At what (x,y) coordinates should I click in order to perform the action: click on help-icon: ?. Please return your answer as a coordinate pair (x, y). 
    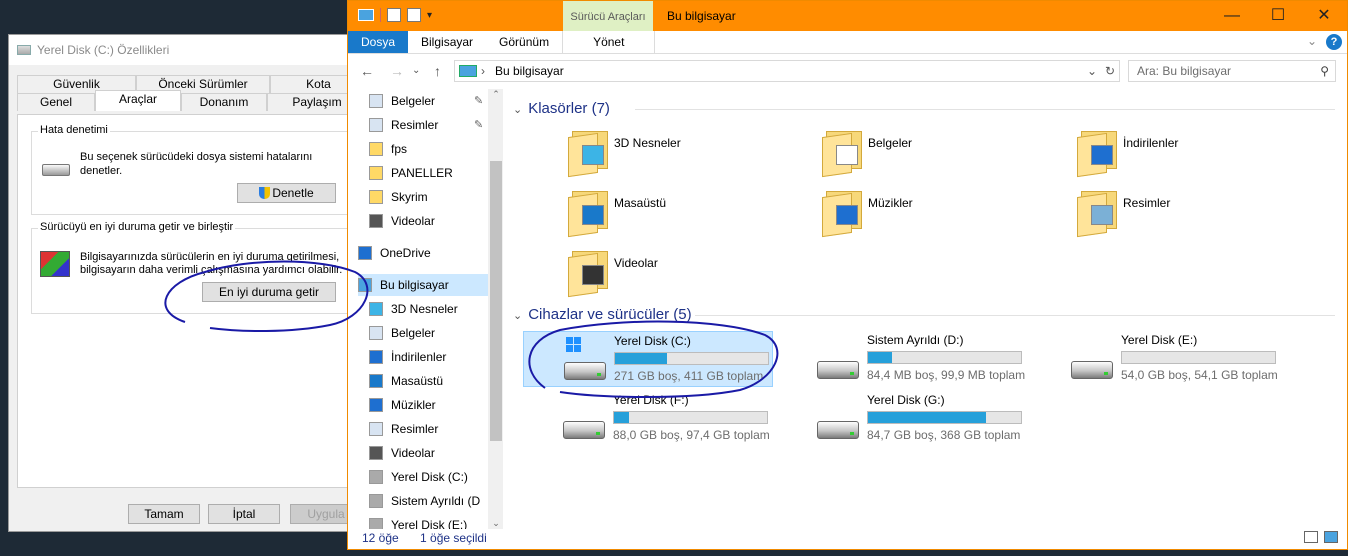
    Looking at the image, I should click on (1334, 42).